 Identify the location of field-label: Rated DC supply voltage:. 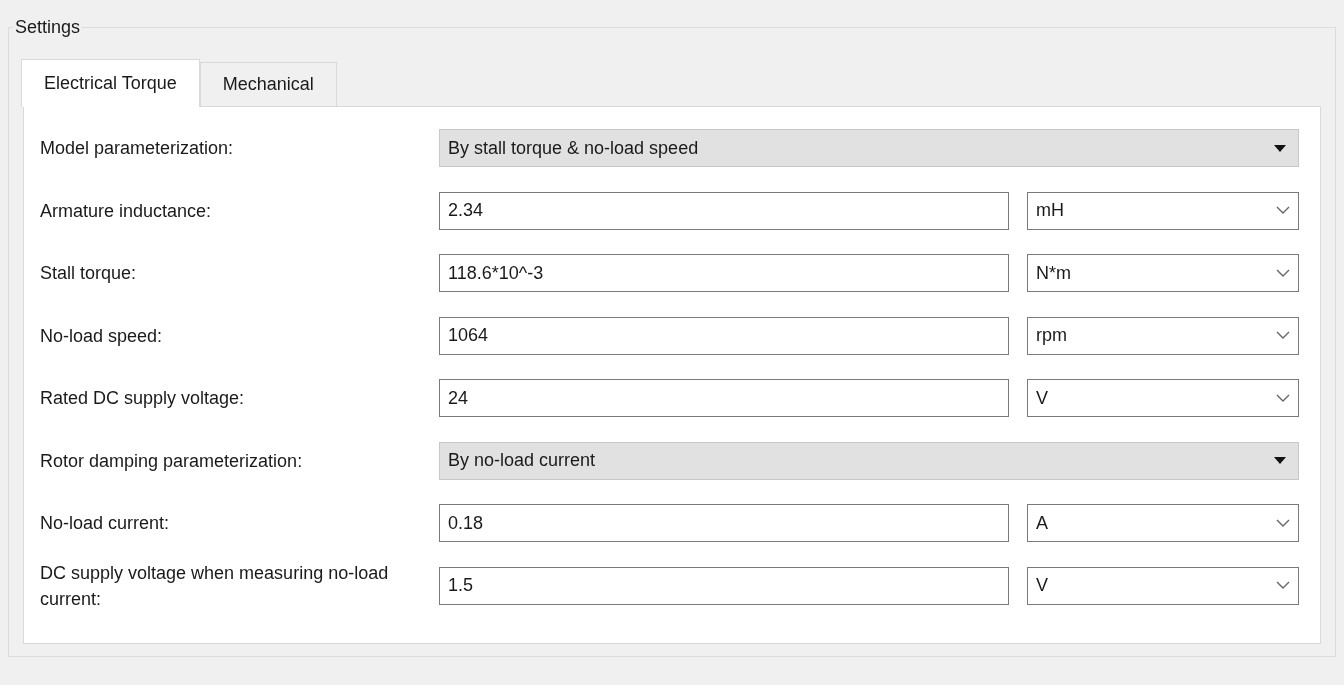
(143, 399).